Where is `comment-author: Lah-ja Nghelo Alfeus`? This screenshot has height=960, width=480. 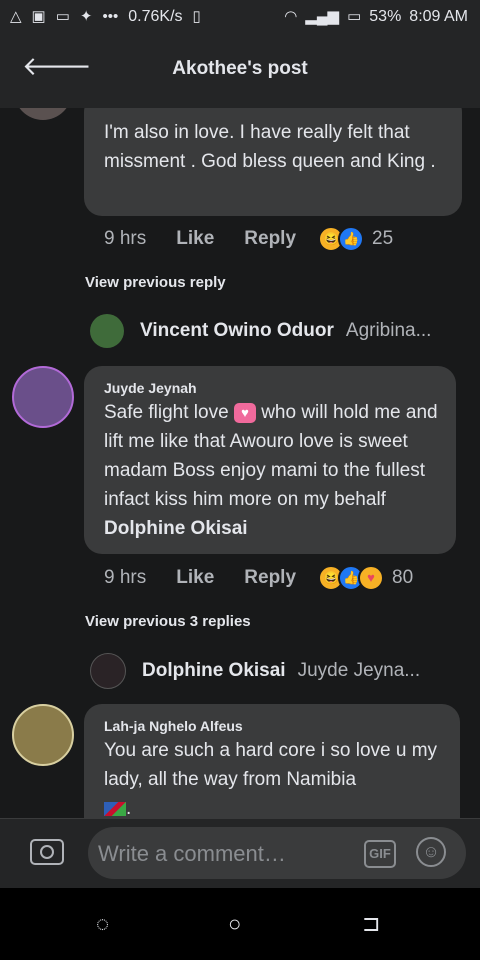 comment-author: Lah-ja Nghelo Alfeus is located at coordinates (173, 726).